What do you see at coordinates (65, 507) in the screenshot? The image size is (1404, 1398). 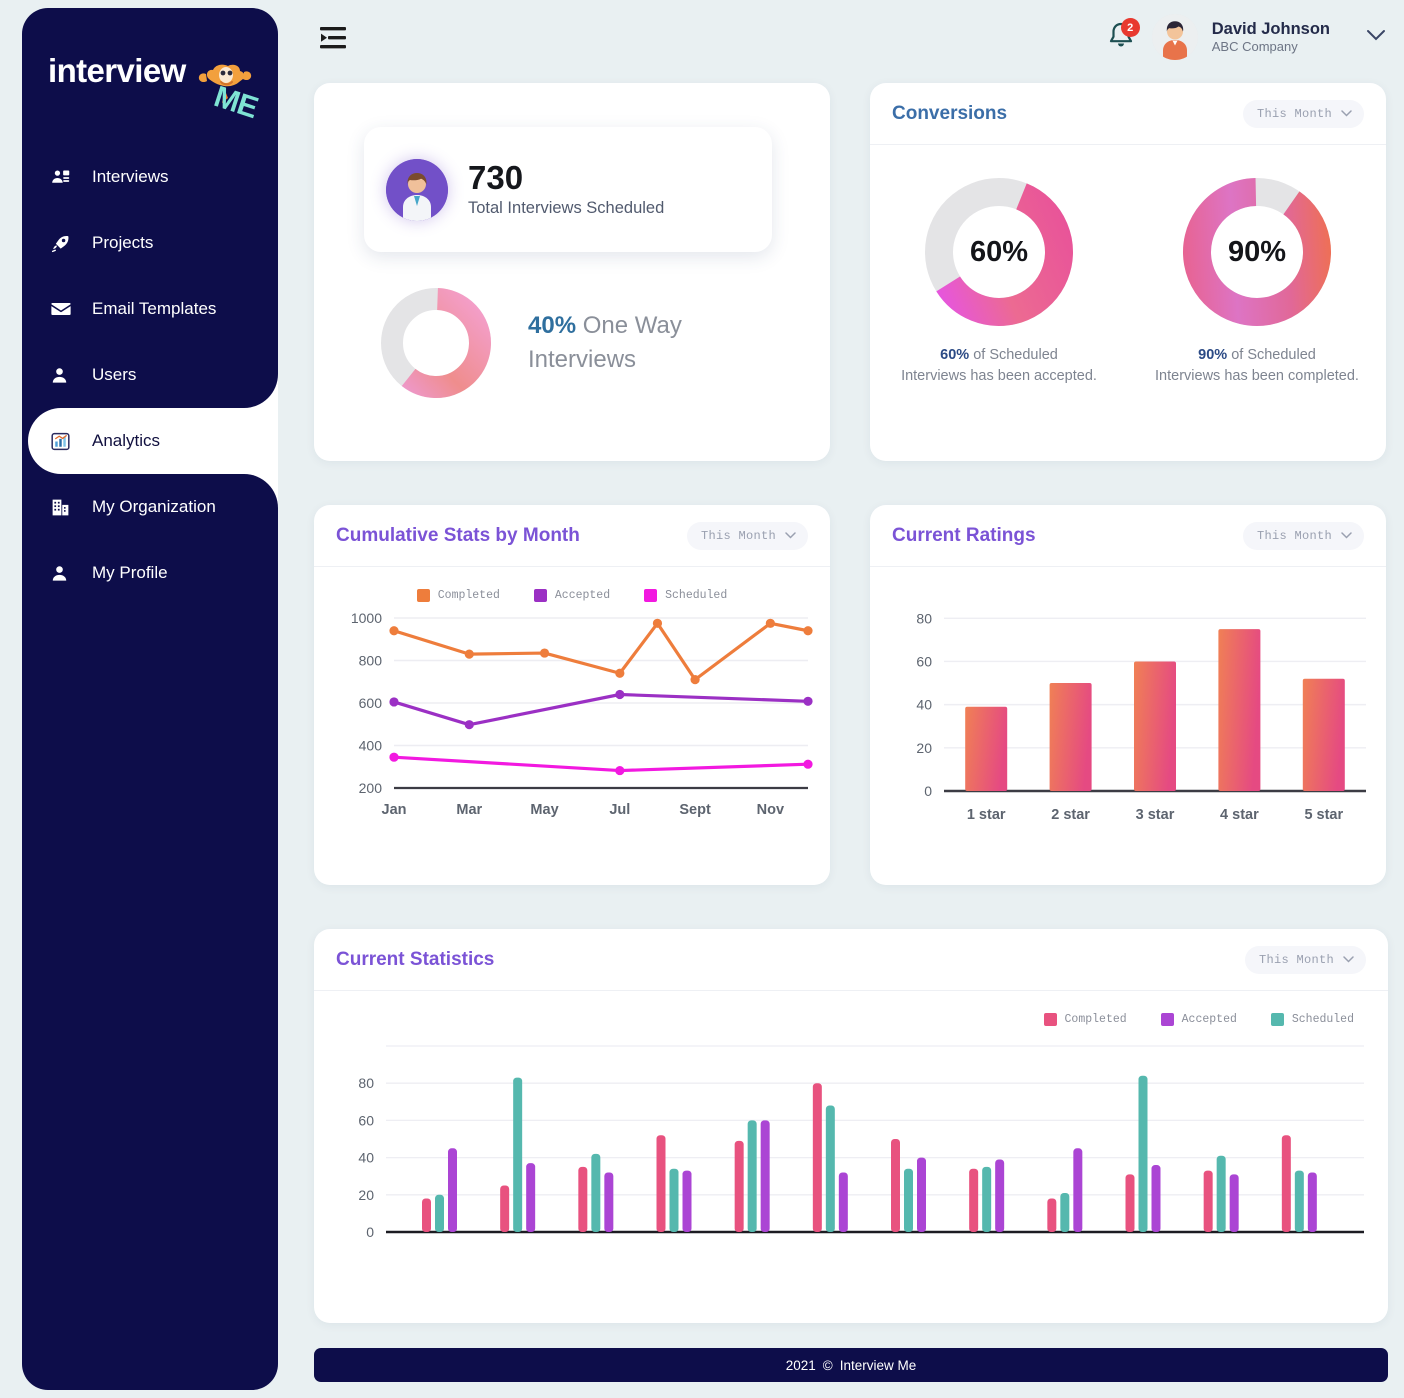 I see `building-icon` at bounding box center [65, 507].